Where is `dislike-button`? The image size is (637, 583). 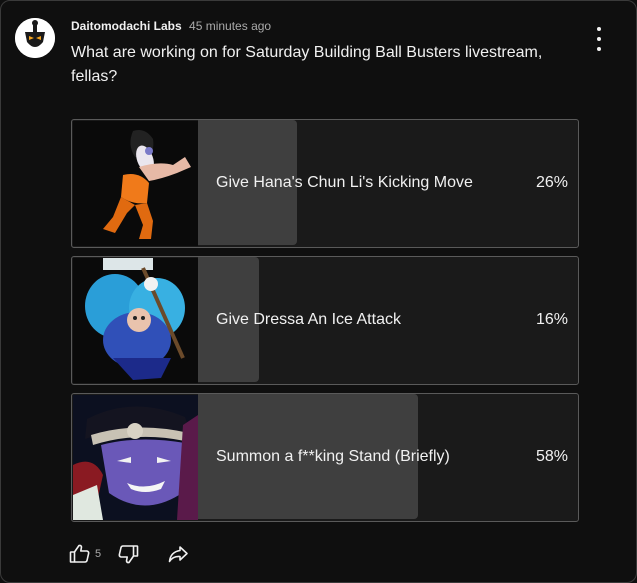 dislike-button is located at coordinates (128, 554).